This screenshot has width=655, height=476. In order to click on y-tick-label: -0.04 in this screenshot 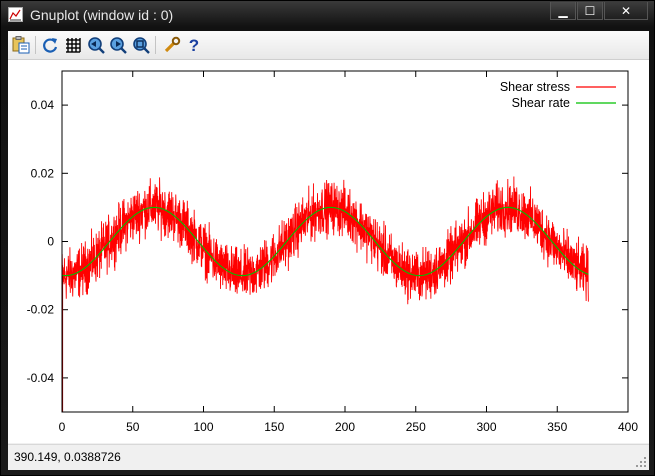, I will do `click(41, 378)`.